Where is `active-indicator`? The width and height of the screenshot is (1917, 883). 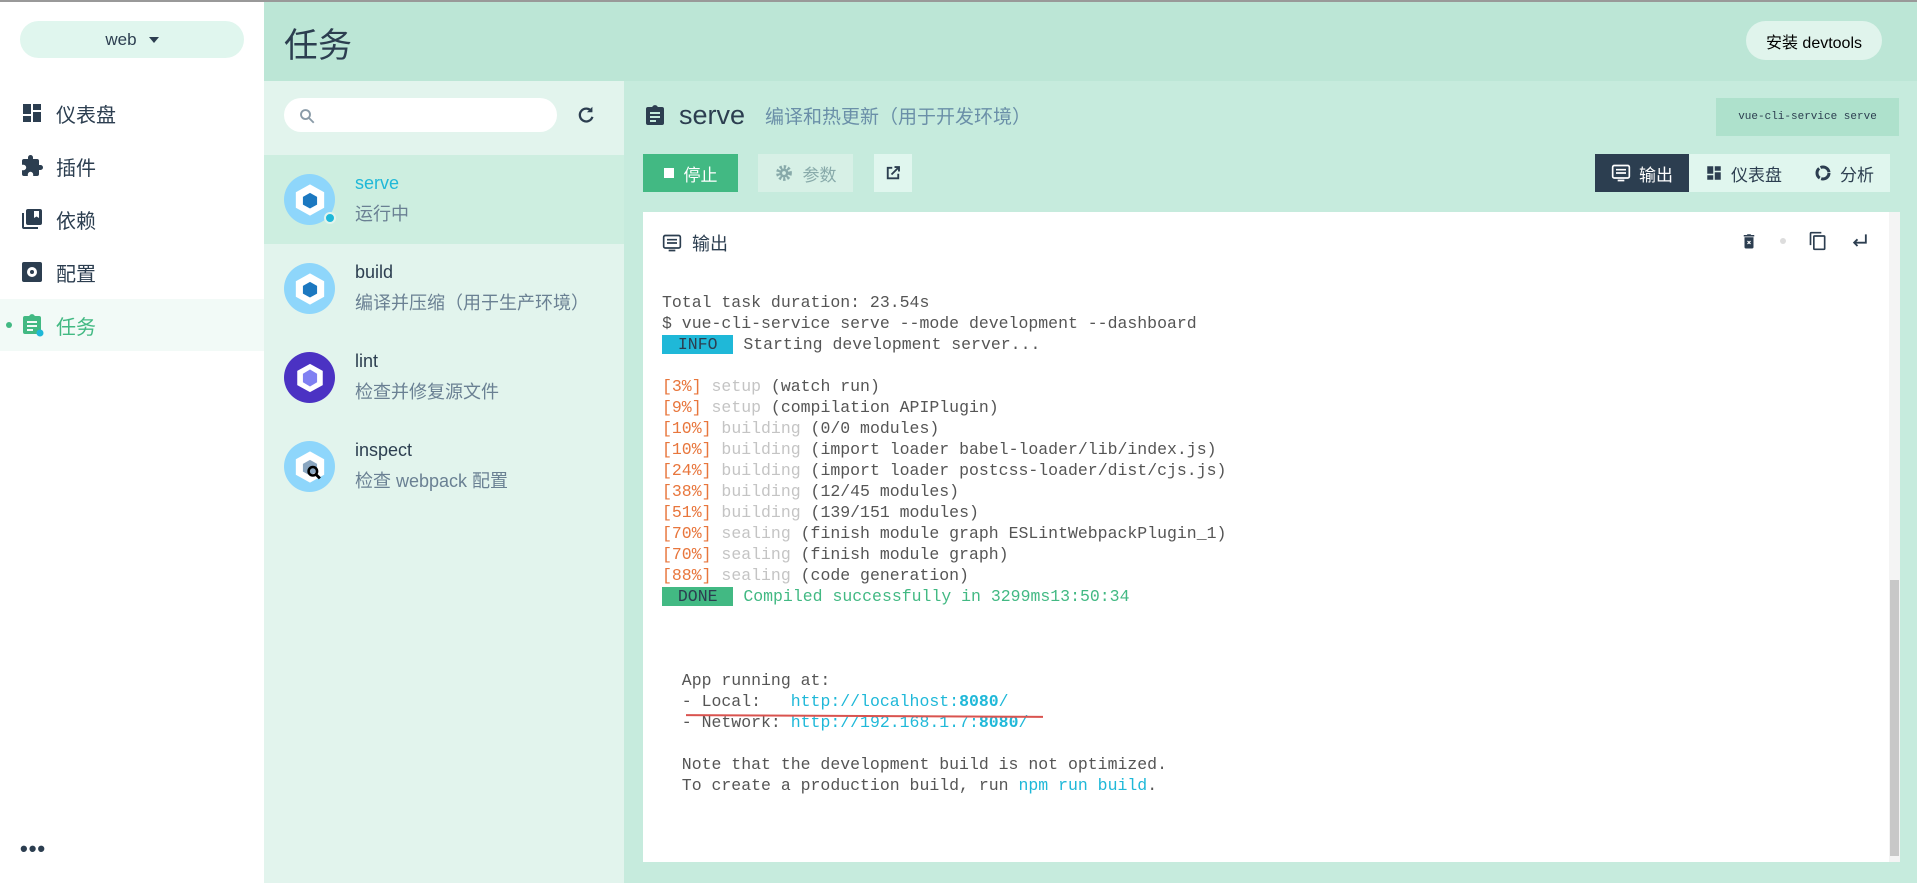
active-indicator is located at coordinates (9, 325).